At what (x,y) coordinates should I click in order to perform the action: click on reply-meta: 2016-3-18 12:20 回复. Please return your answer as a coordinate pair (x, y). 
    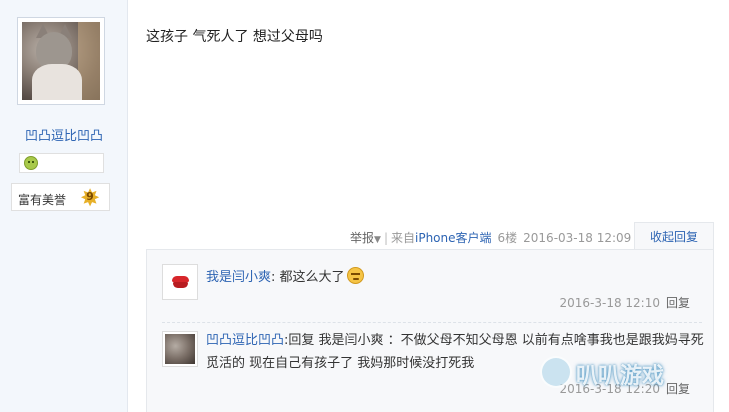
    Looking at the image, I should click on (624, 388).